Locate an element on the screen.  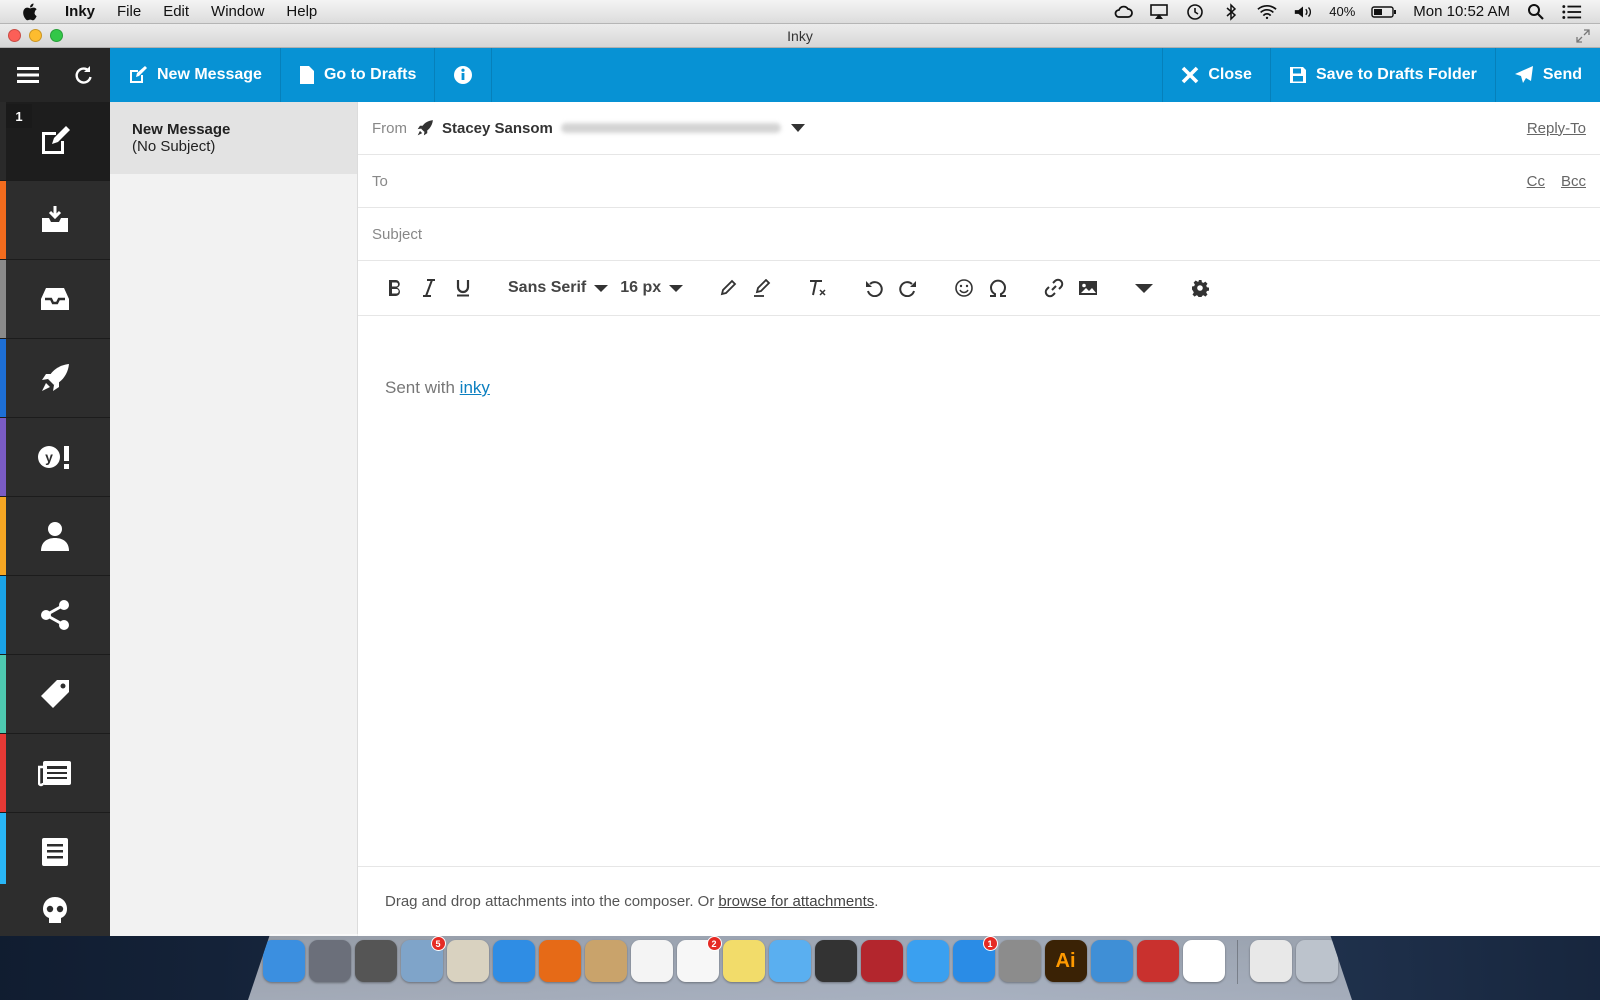
window-controls is located at coordinates (35, 35).